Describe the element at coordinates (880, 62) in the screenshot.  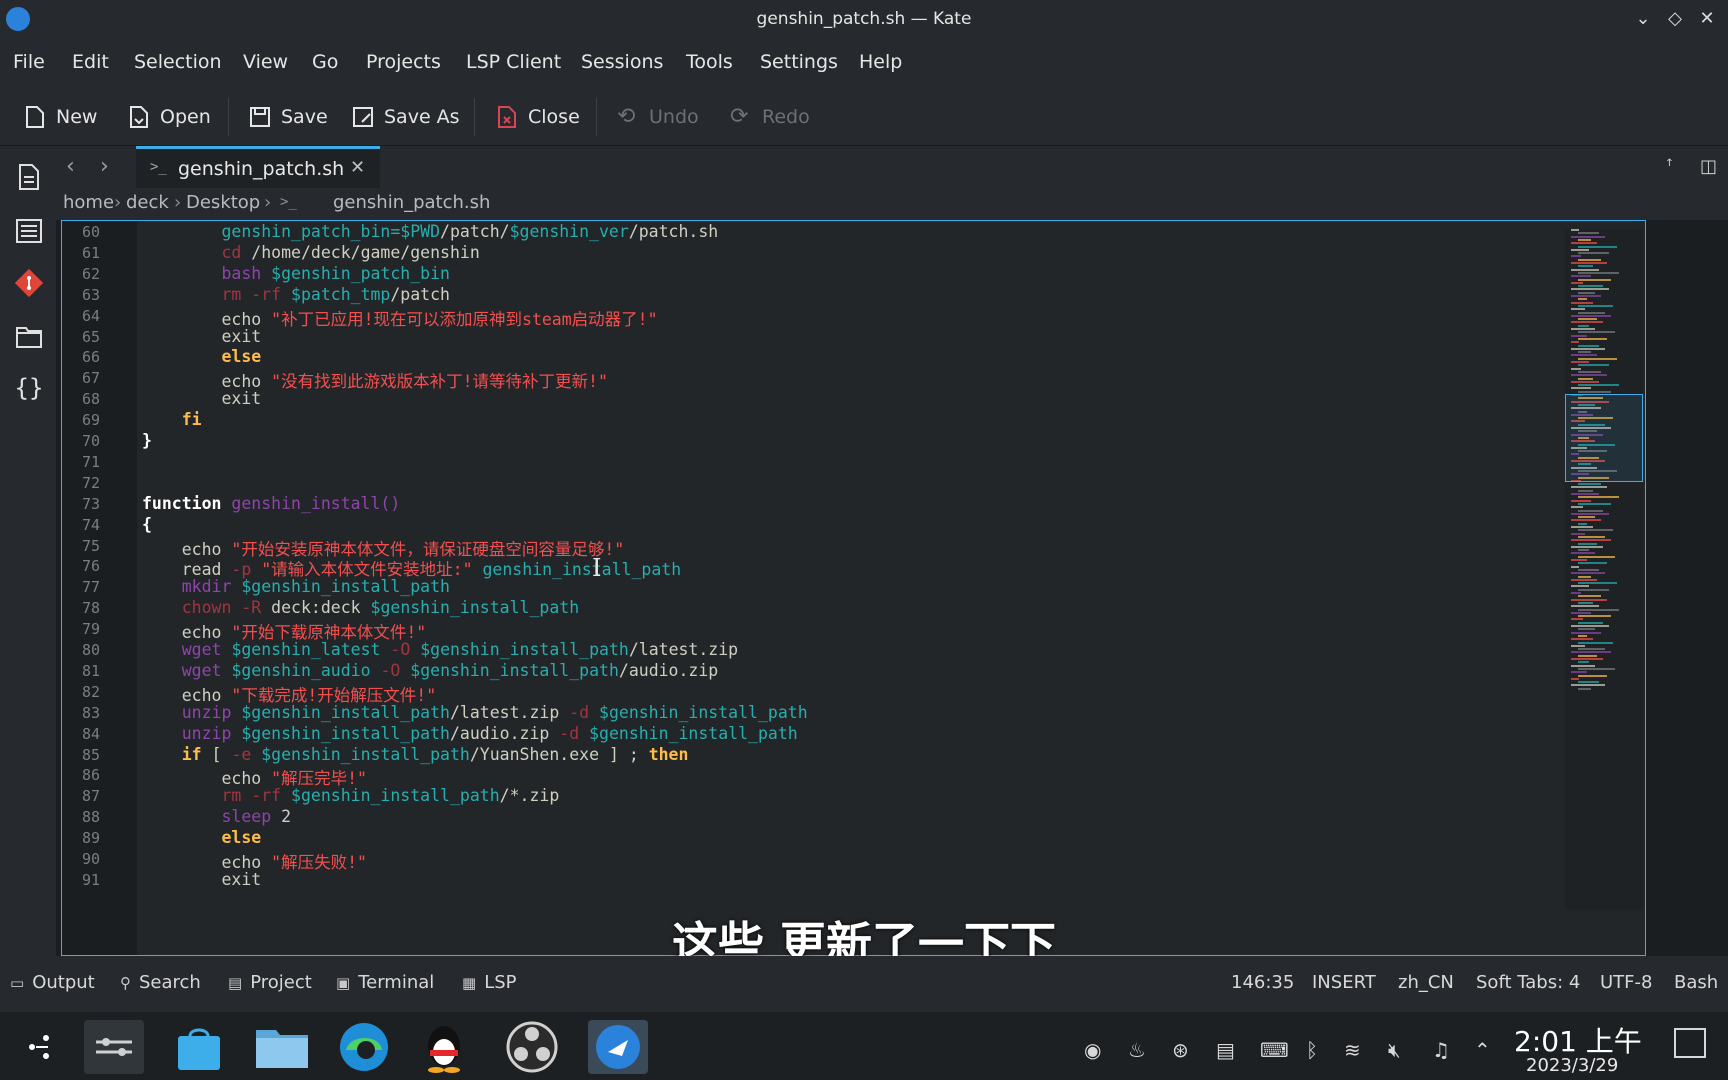
I see `menu-help: Help` at that location.